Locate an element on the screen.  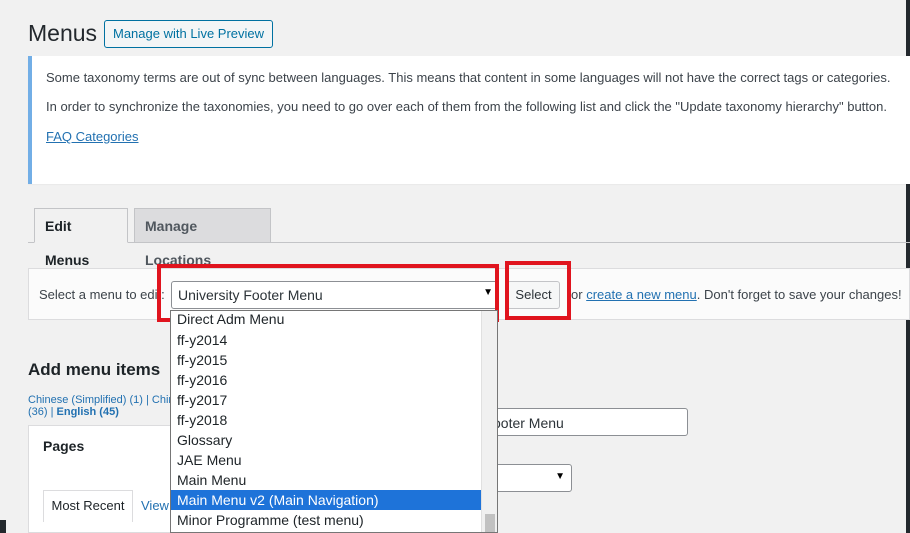
menu-name-value: ooter Menu is located at coordinates (528, 423).